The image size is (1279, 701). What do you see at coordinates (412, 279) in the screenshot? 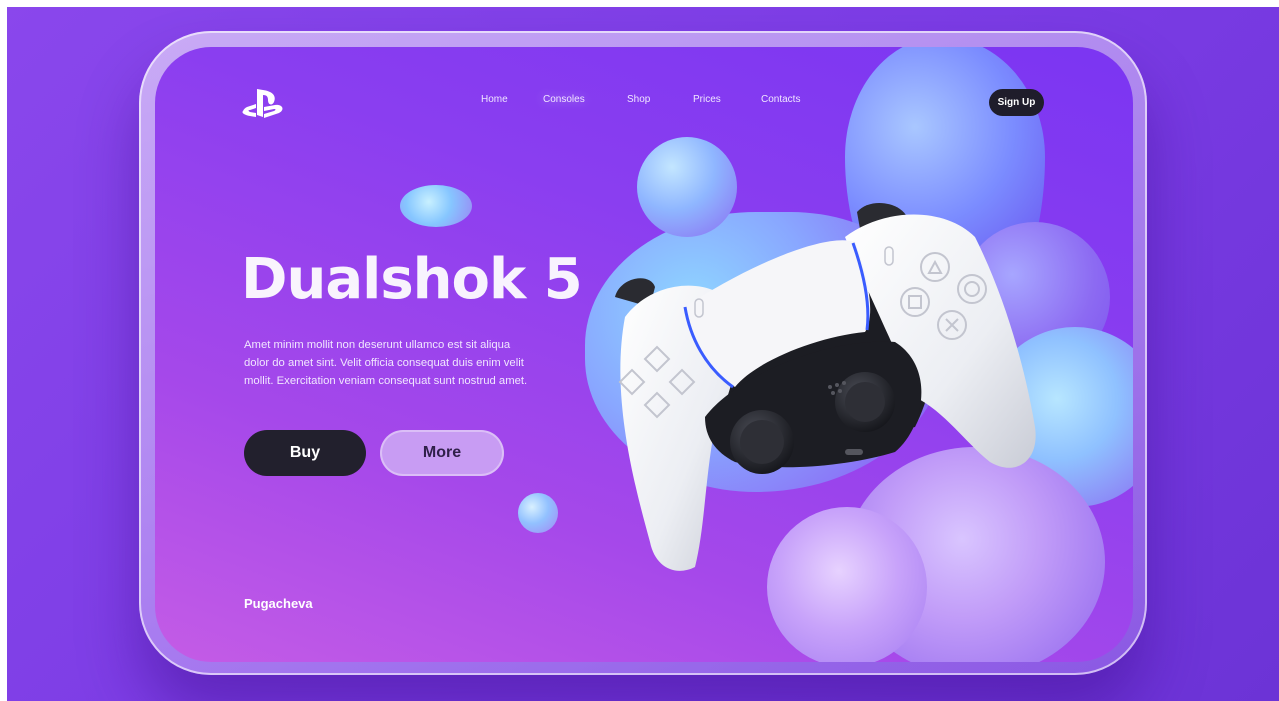
I see `hero-title: Dualshok 5` at bounding box center [412, 279].